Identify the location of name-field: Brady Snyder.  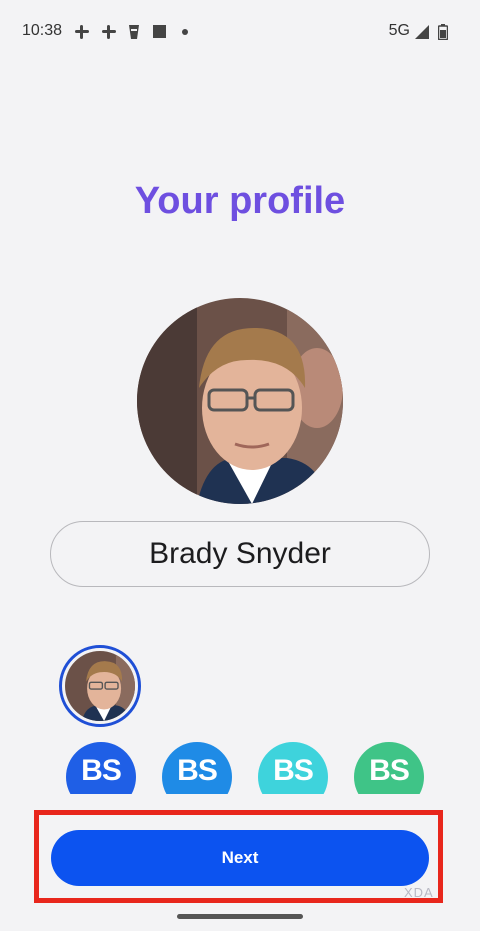
(240, 554).